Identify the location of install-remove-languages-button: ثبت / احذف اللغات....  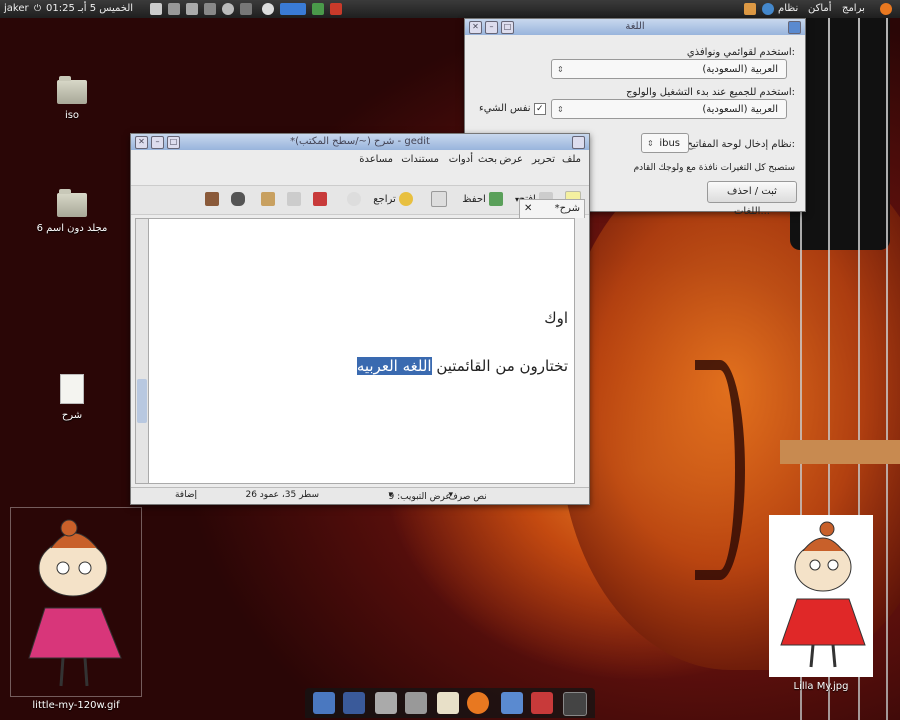
(752, 199).